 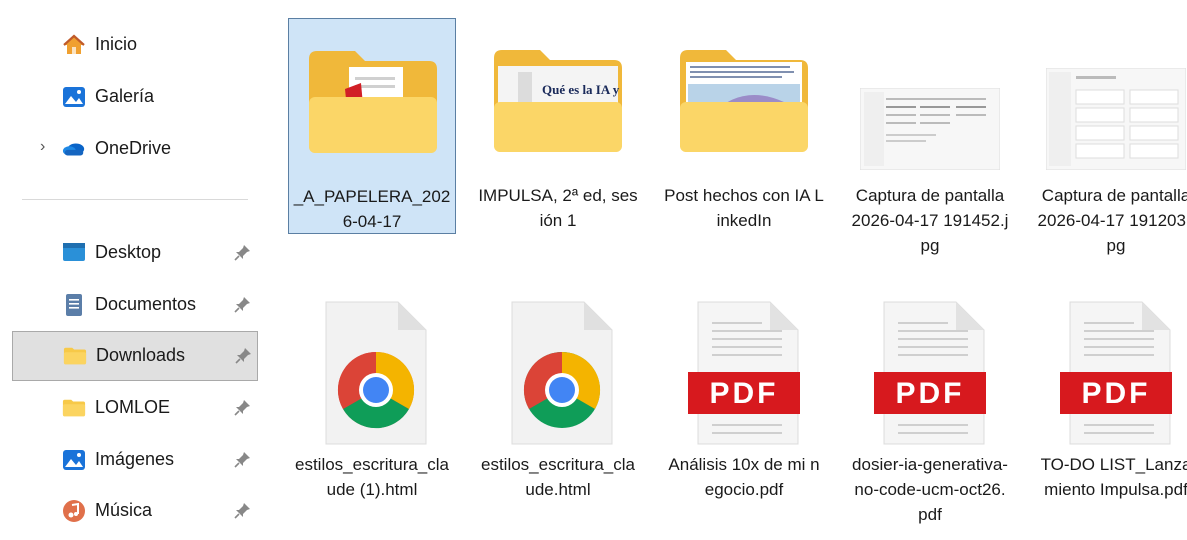 I want to click on sidebar-item-musica: Música, so click(x=135, y=511).